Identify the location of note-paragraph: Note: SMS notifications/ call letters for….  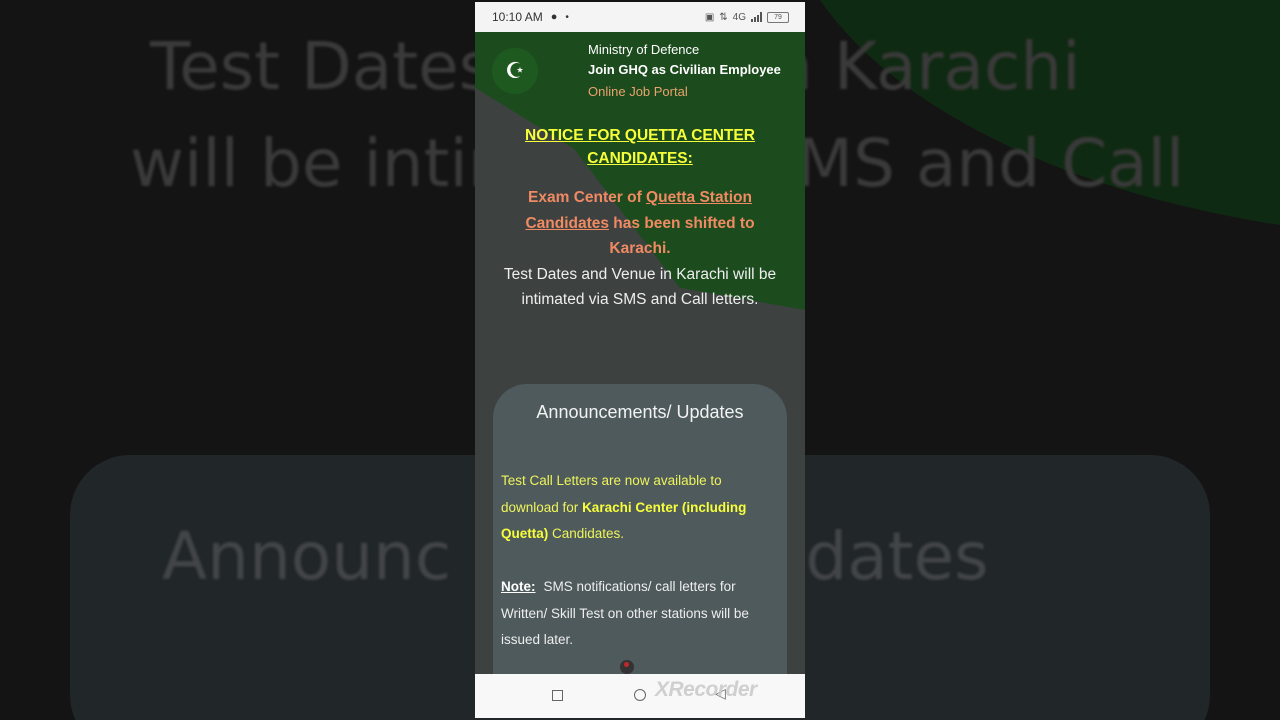
(642, 614).